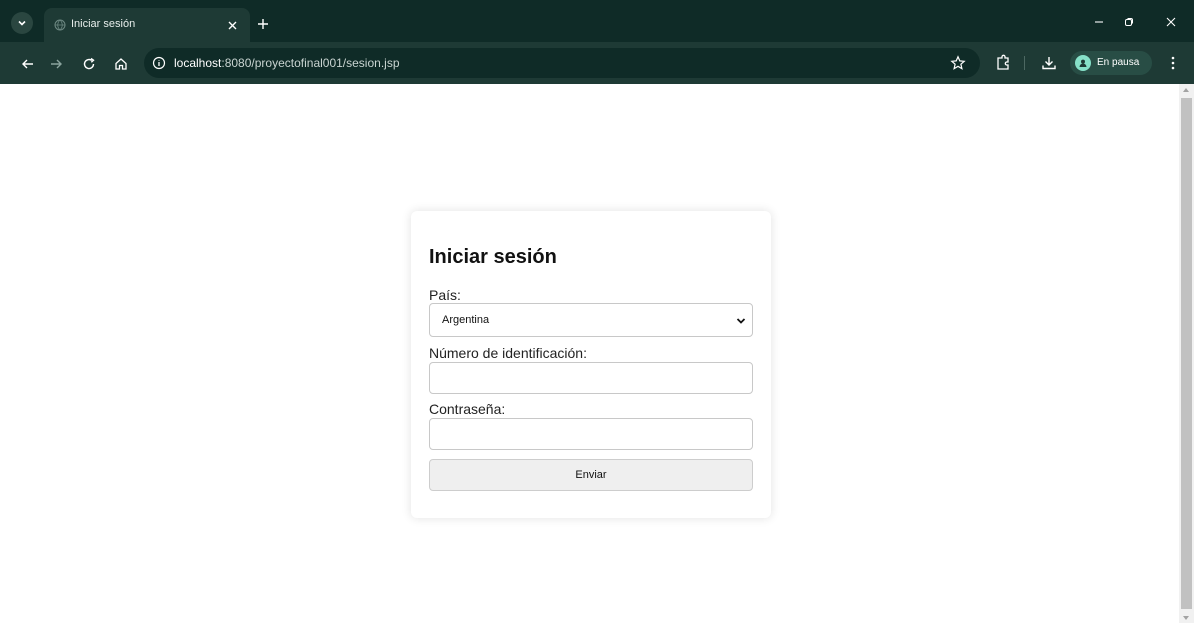  I want to click on forward-button, so click(56, 64).